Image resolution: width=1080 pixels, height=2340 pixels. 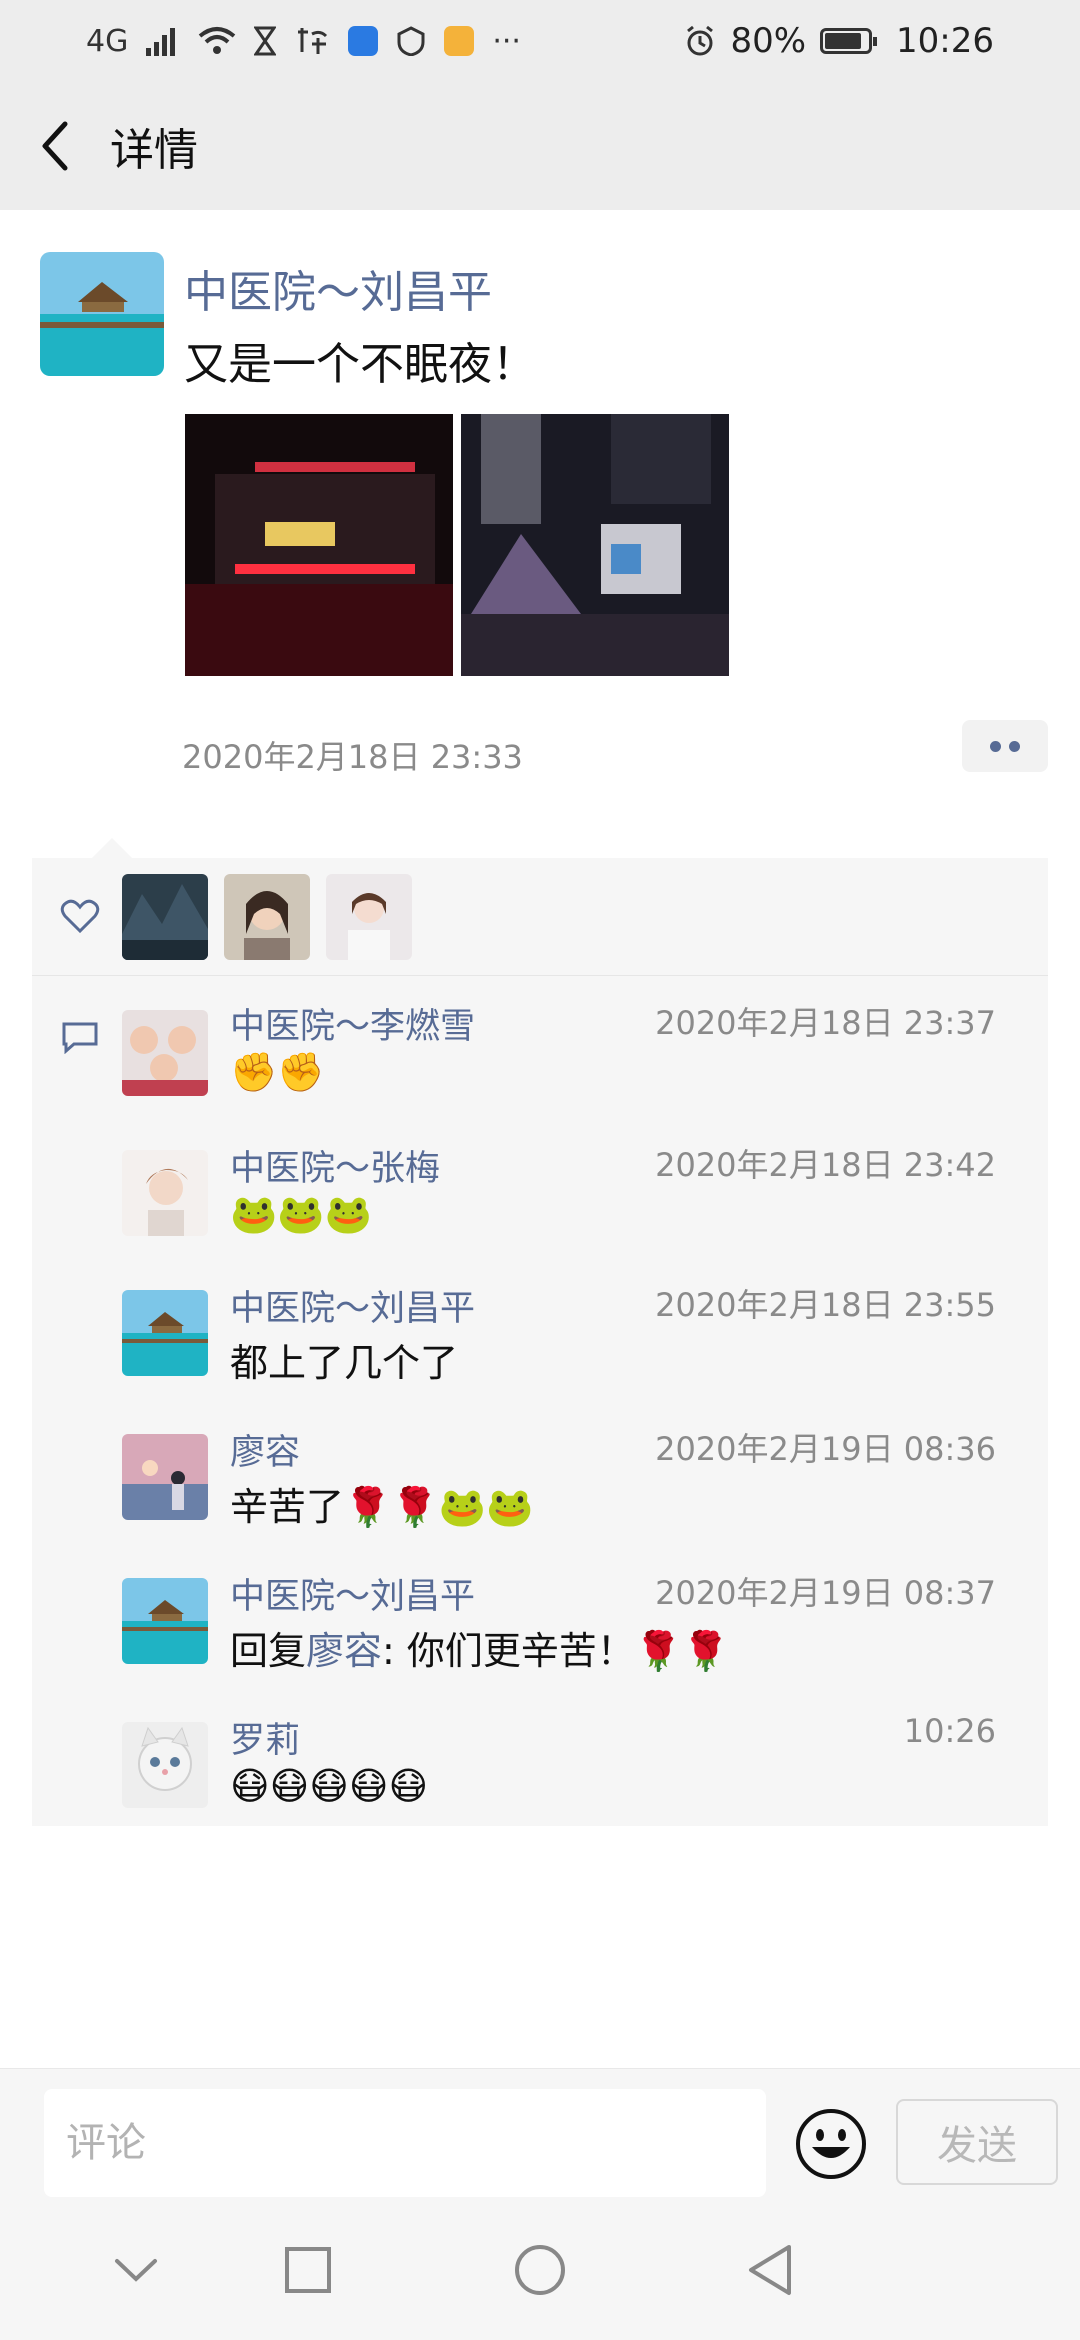 I want to click on triangle-back-icon, so click(x=770, y=2270).